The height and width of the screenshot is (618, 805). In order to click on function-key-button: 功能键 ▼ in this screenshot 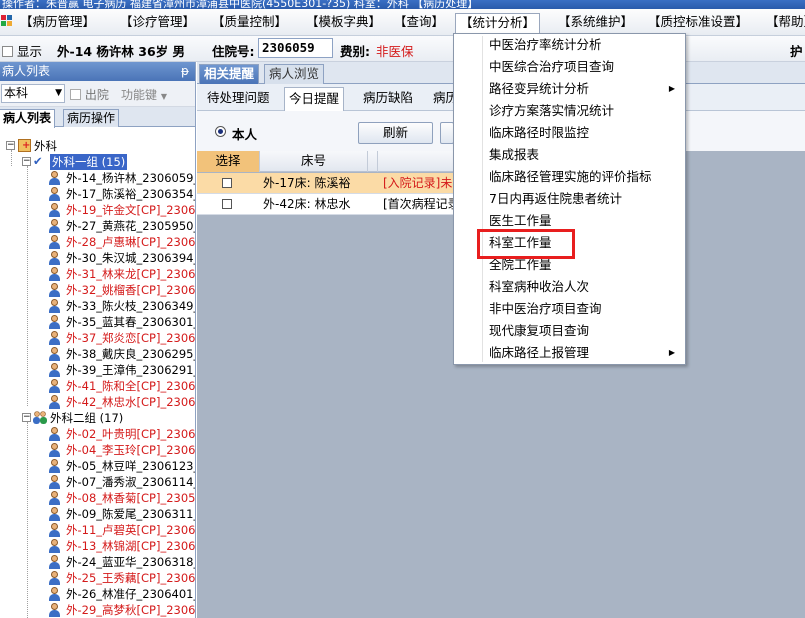, I will do `click(144, 94)`.